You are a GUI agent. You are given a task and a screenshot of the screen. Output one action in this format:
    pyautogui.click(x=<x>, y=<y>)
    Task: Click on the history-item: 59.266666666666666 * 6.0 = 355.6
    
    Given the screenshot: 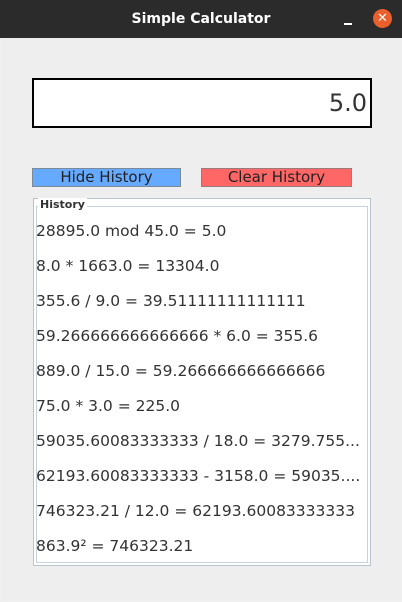 What is the action you would take?
    pyautogui.click(x=201, y=334)
    